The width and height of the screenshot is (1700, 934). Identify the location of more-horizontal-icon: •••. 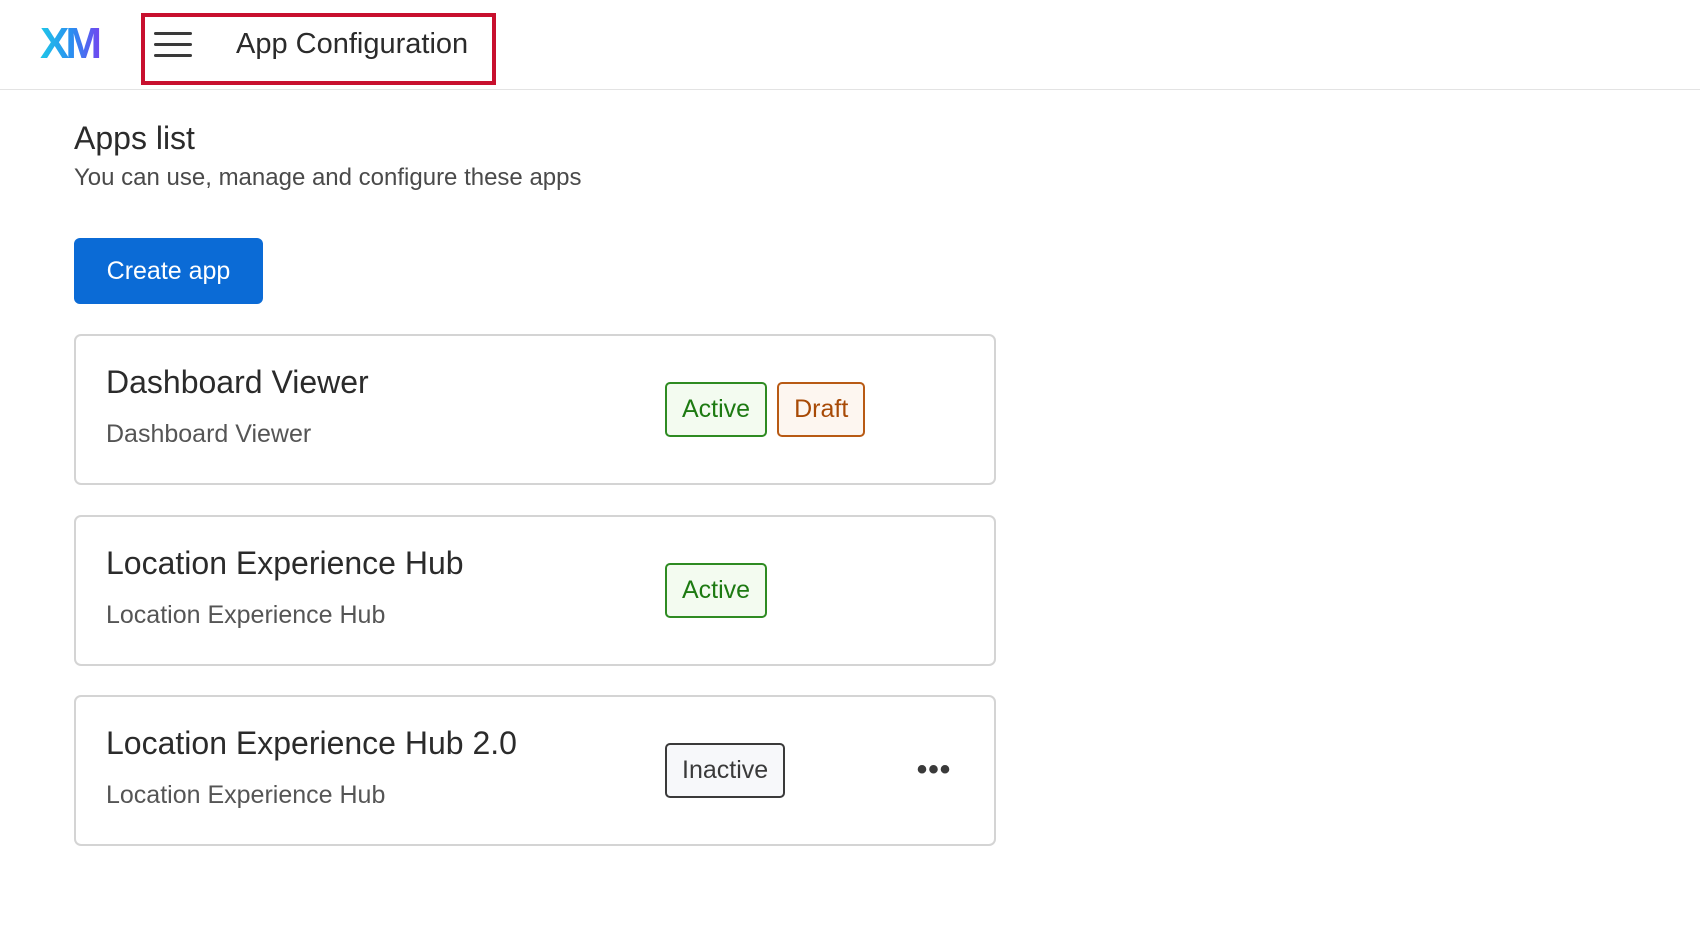
(934, 770).